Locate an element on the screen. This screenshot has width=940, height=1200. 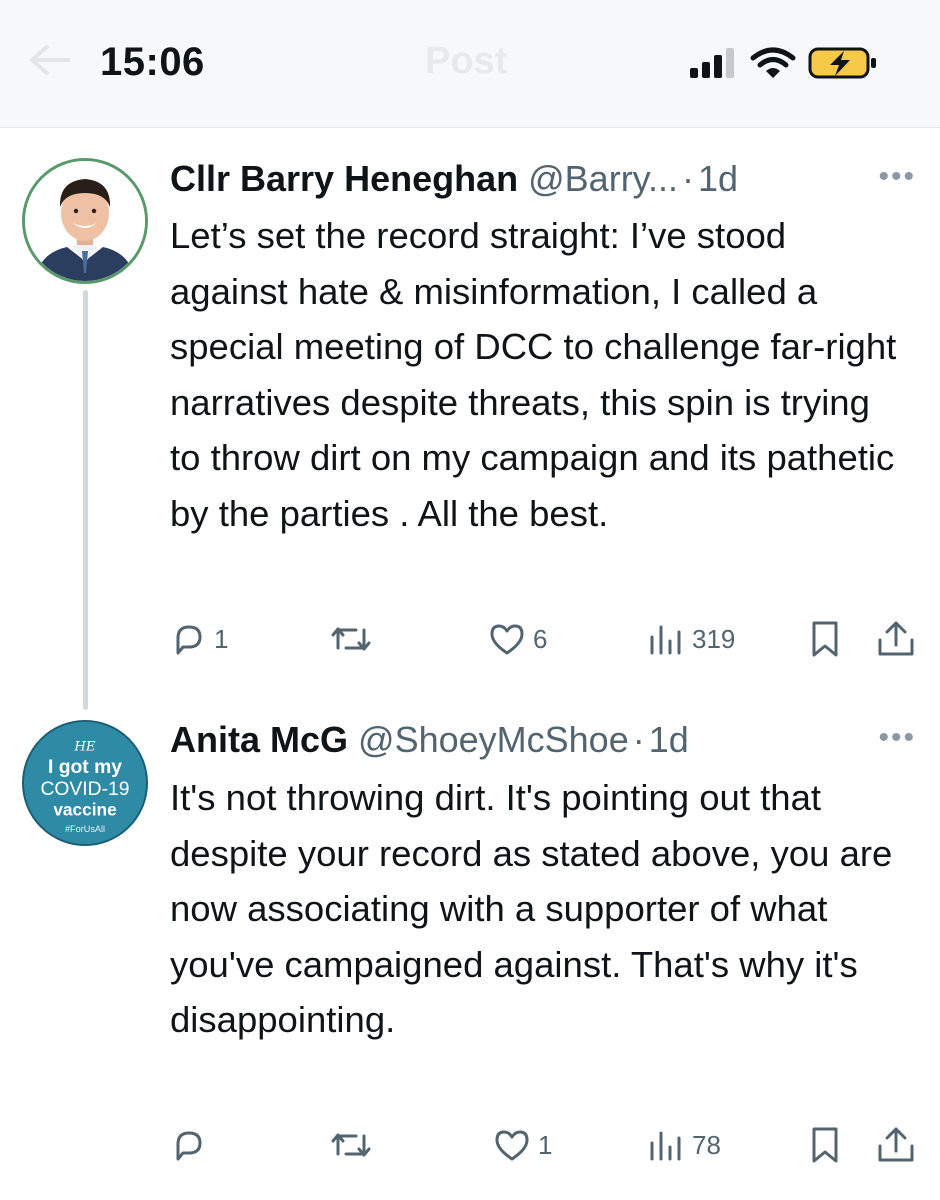
reply-button: 1 is located at coordinates (200, 639).